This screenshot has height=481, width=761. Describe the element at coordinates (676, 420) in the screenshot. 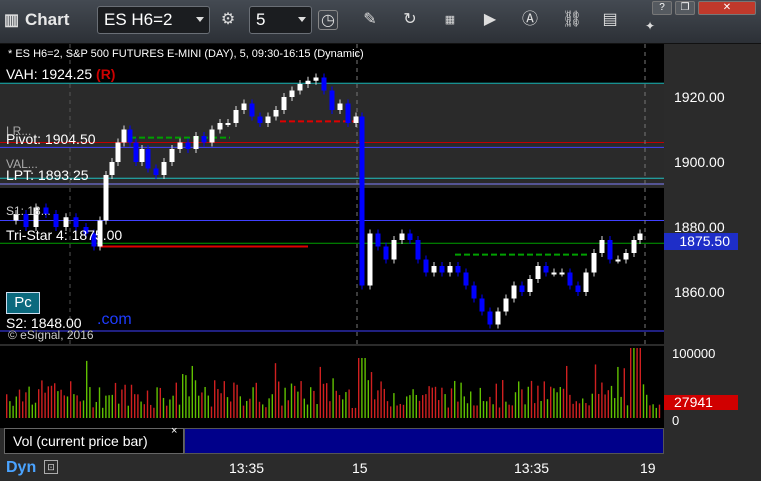

I see `volume-axis-bottom: 0` at that location.